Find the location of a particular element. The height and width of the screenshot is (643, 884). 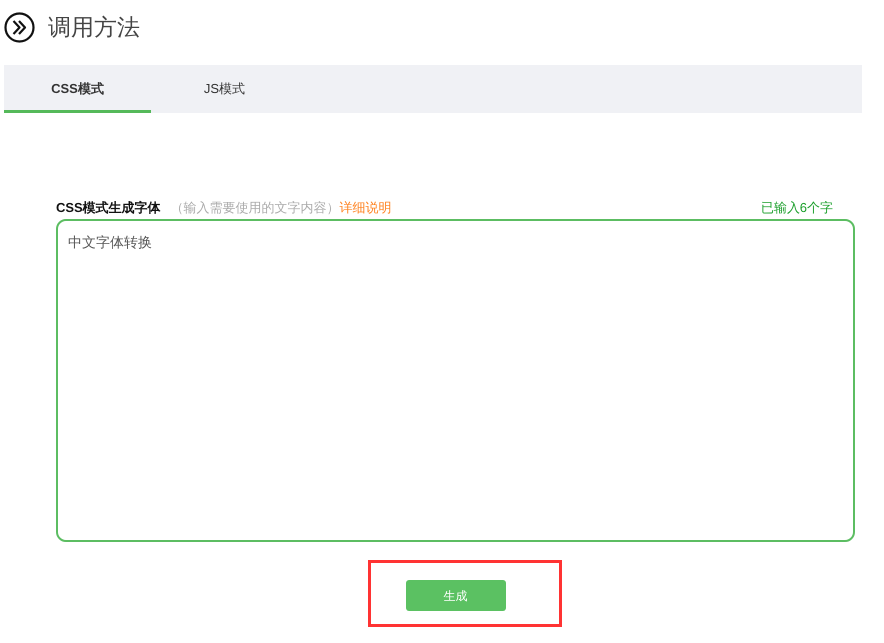

section-title: 调用方法 is located at coordinates (94, 27).